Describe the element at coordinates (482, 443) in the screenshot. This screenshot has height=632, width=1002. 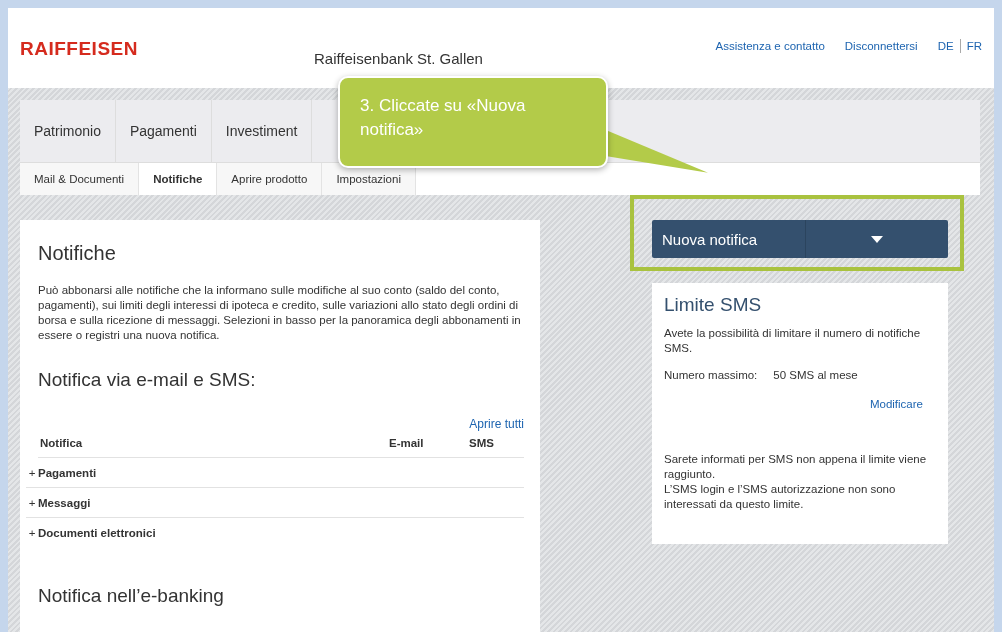
I see `column-header: SMS` at that location.